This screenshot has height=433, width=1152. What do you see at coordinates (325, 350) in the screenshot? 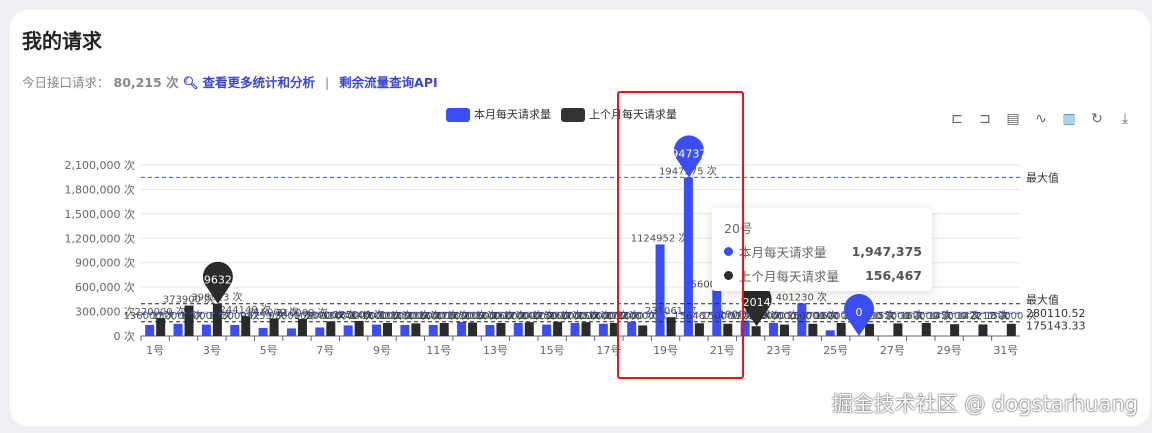
I see `x-tick-label: 7号` at bounding box center [325, 350].